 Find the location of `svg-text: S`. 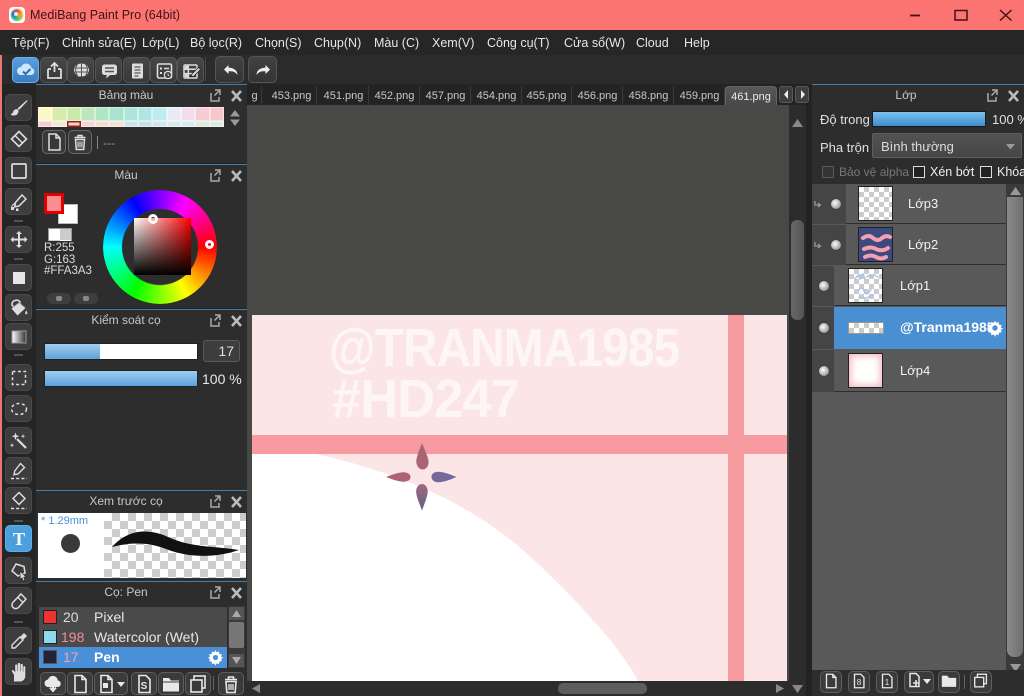

svg-text: S is located at coordinates (144, 686).